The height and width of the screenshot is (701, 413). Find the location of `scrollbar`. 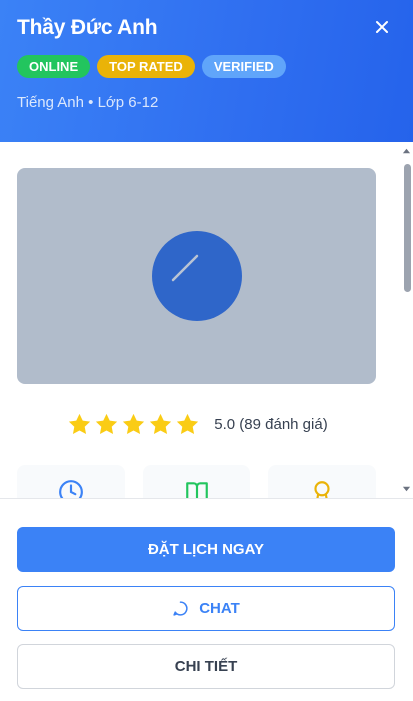

scrollbar is located at coordinates (406, 320).